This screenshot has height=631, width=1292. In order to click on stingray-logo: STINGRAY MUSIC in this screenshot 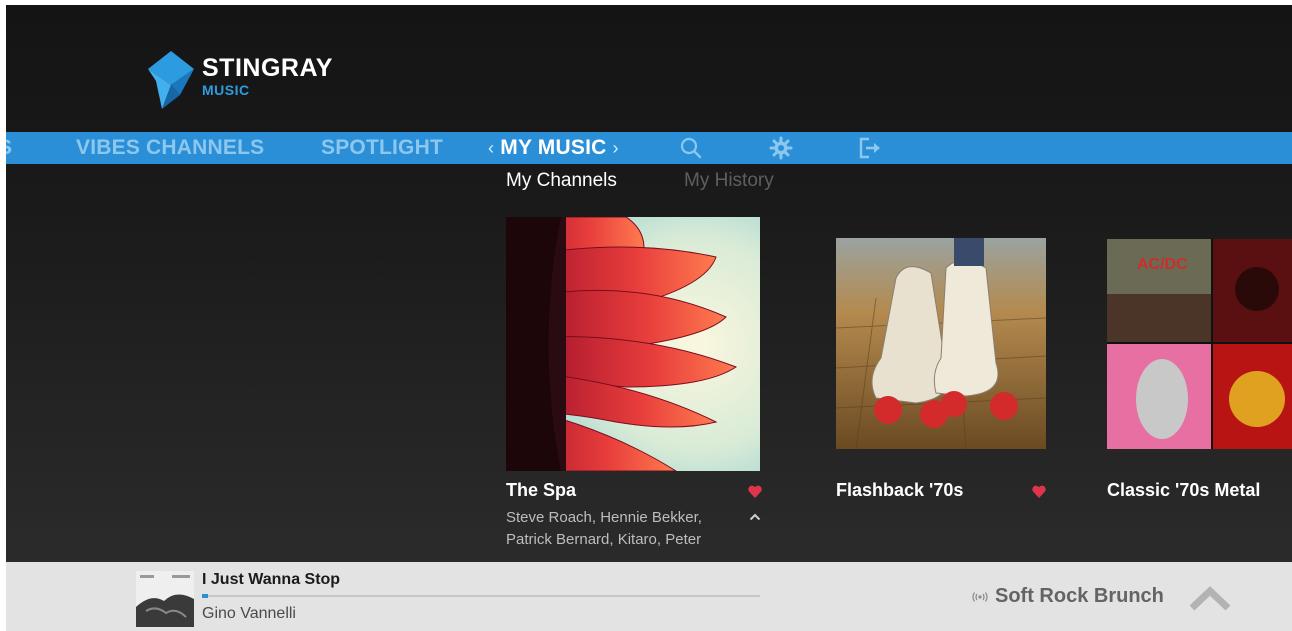, I will do `click(239, 80)`.